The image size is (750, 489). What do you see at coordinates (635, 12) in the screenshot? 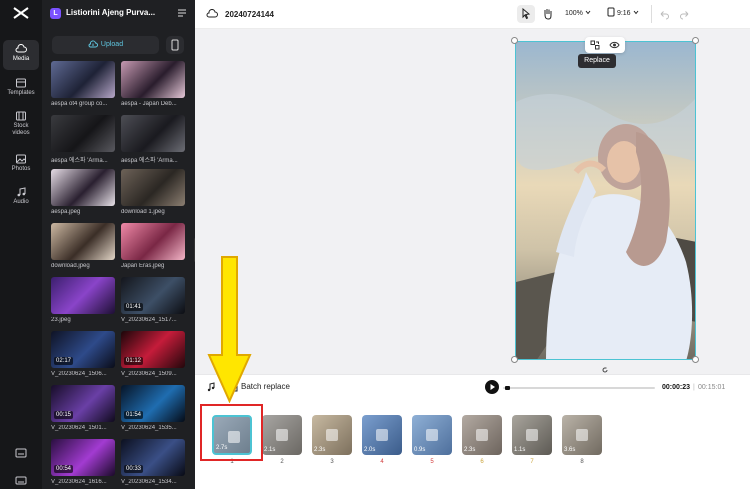
I see `chevron-down-icon` at bounding box center [635, 12].